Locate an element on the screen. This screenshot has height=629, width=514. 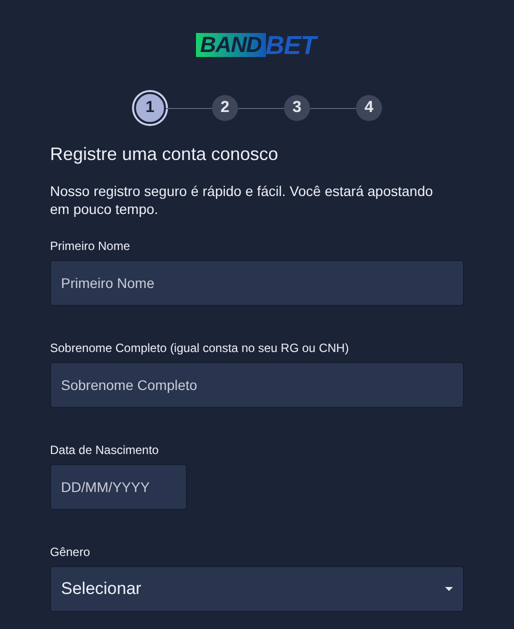
input-field: Primeiro Nome is located at coordinates (257, 283).